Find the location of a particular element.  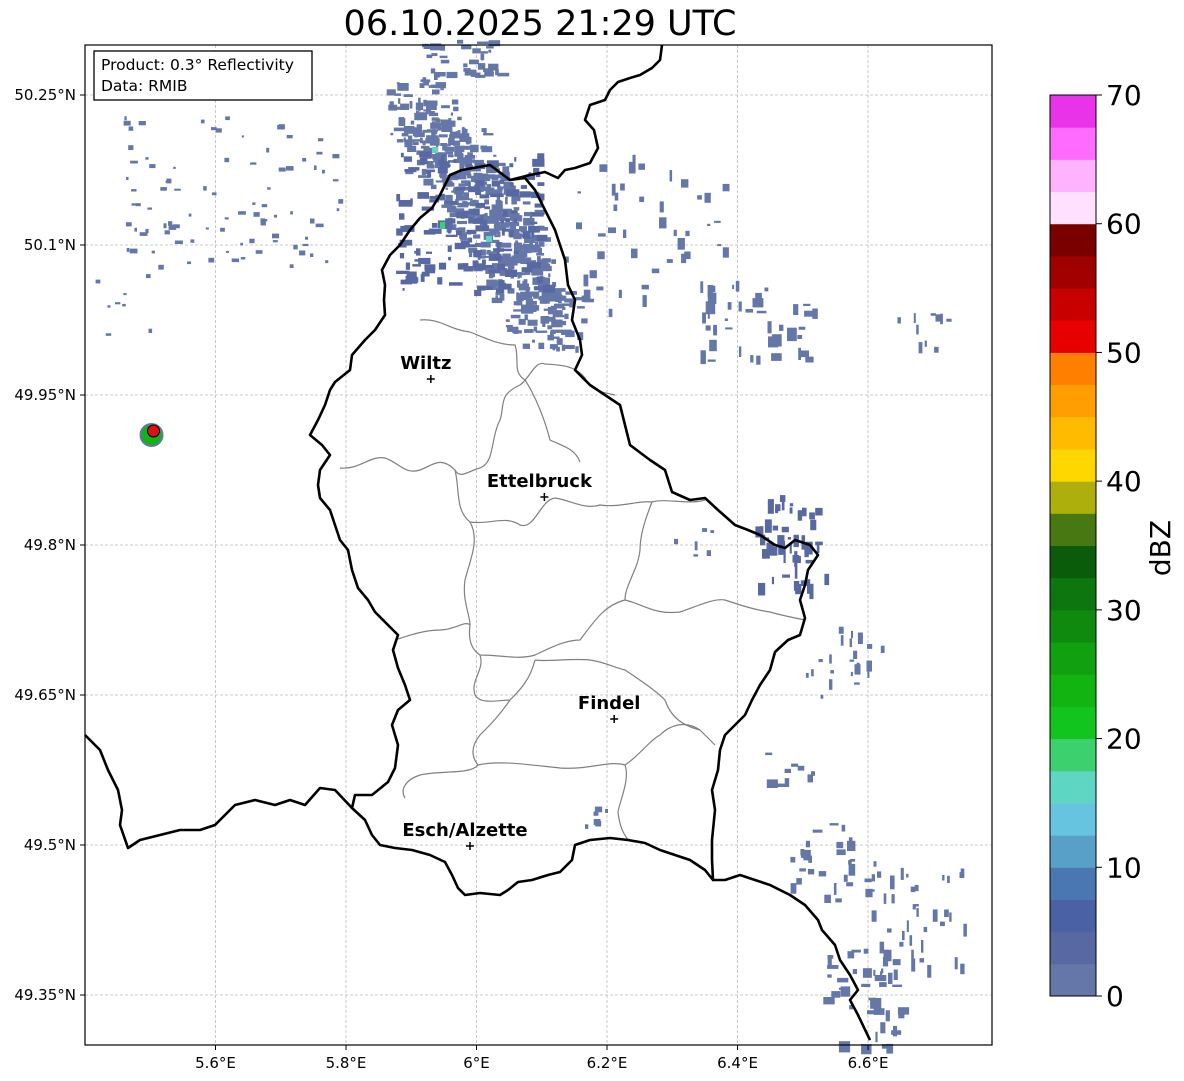

canton-border-south2 is located at coordinates (456, 749).